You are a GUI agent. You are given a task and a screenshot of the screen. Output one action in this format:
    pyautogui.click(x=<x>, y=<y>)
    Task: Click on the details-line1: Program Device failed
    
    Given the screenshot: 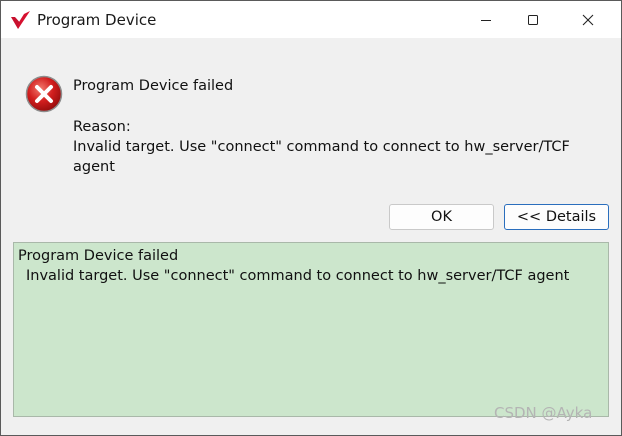 What is the action you would take?
    pyautogui.click(x=98, y=256)
    